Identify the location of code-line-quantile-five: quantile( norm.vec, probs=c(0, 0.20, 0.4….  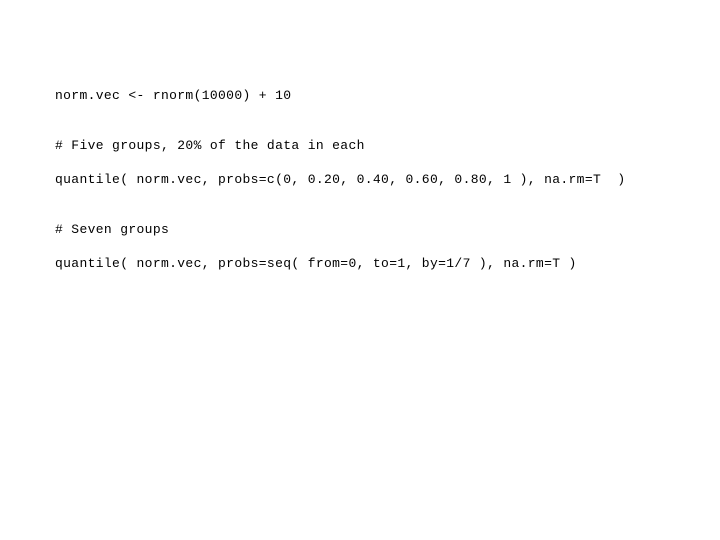
(340, 179).